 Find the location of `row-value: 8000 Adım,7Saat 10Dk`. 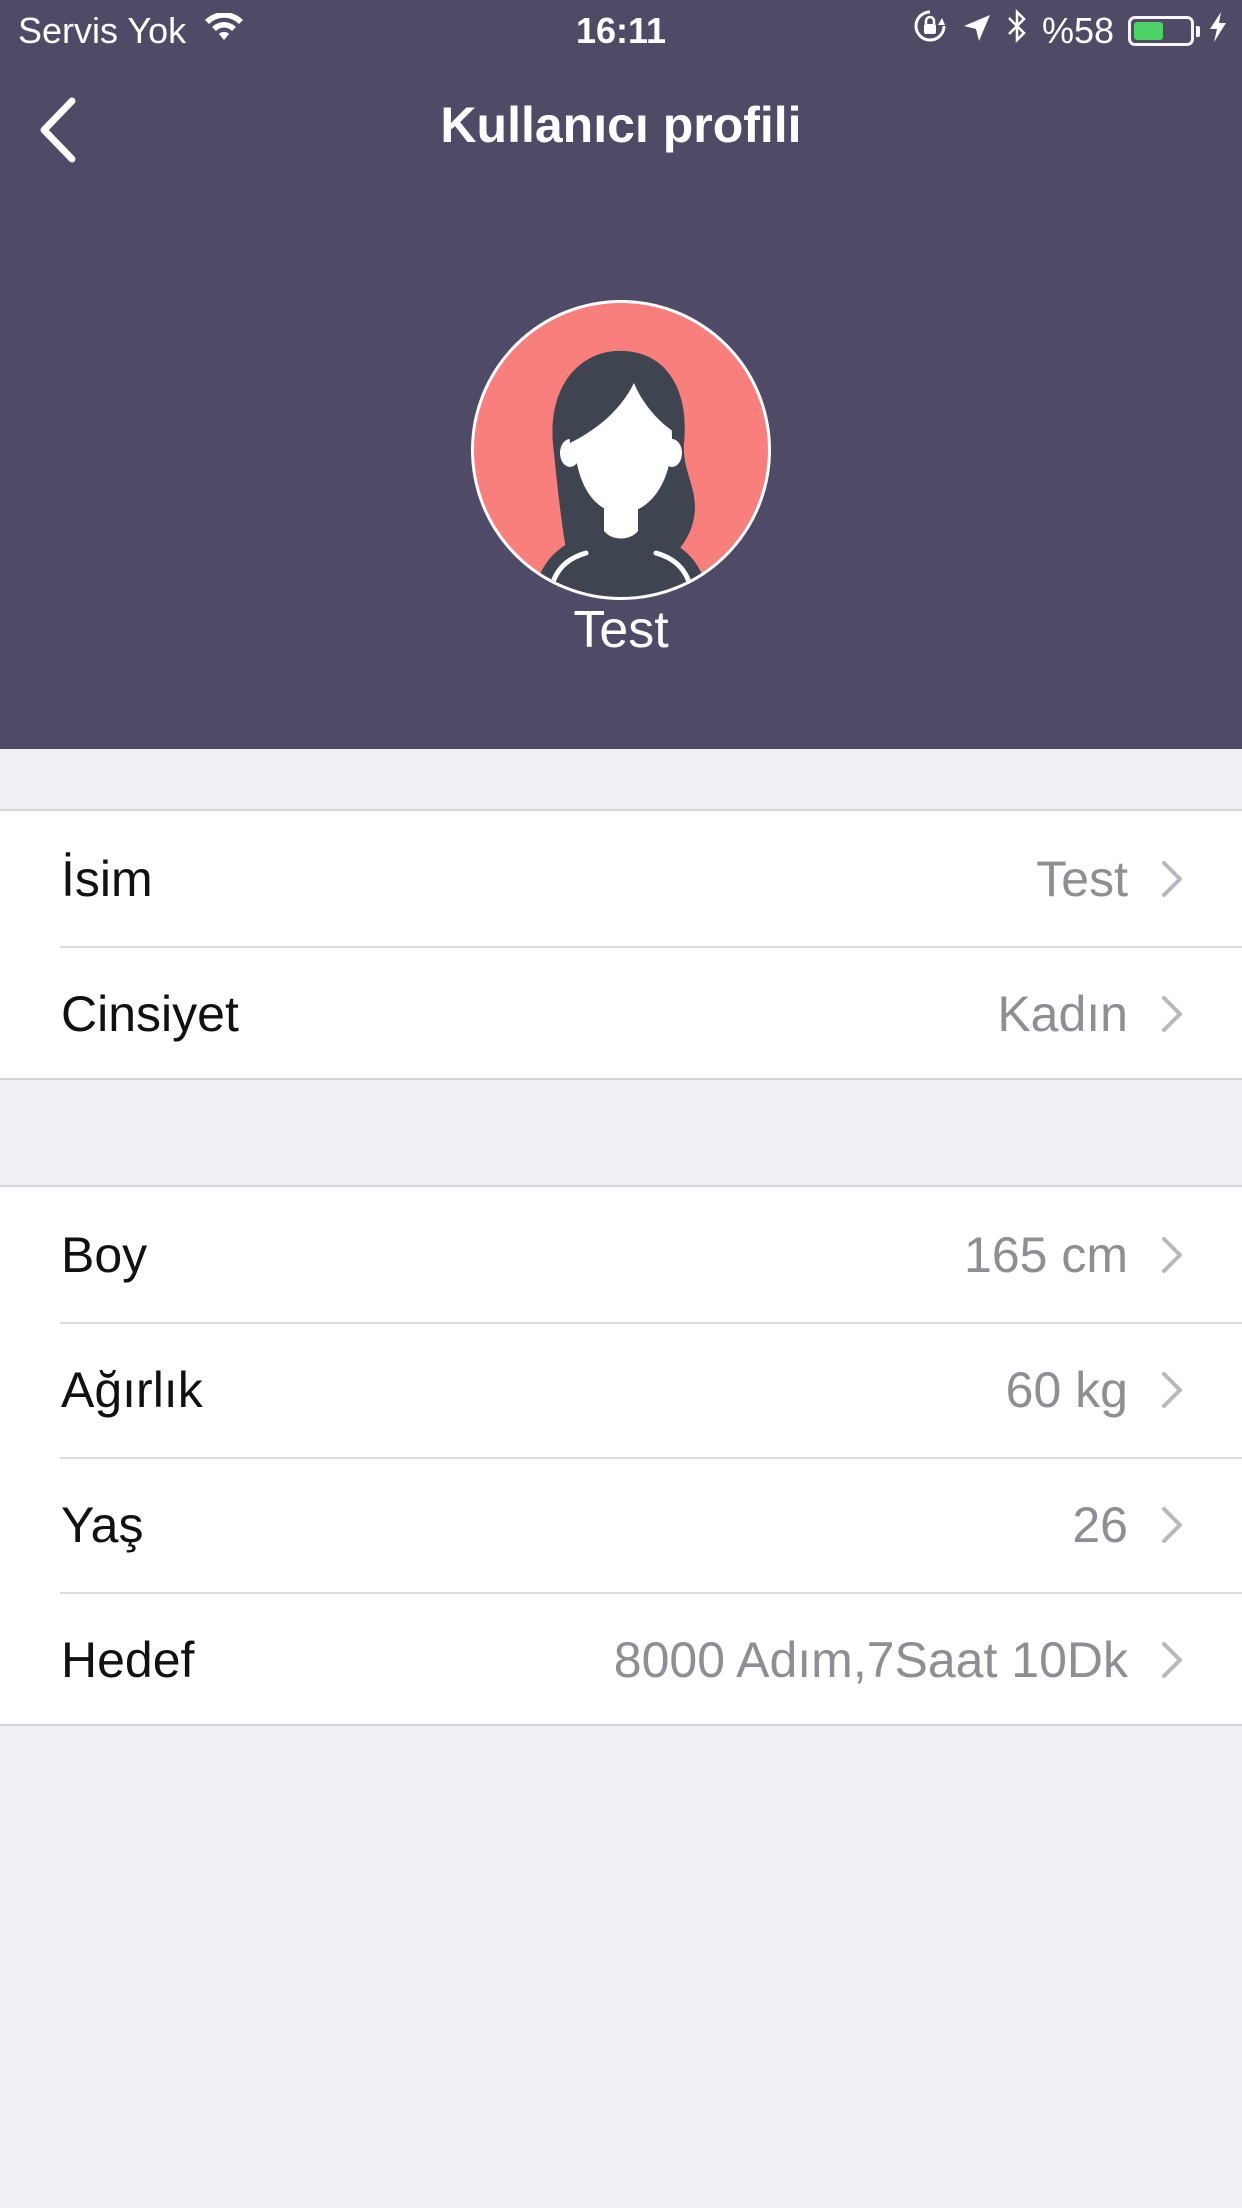

row-value: 8000 Adım,7Saat 10Dk is located at coordinates (870, 1659).